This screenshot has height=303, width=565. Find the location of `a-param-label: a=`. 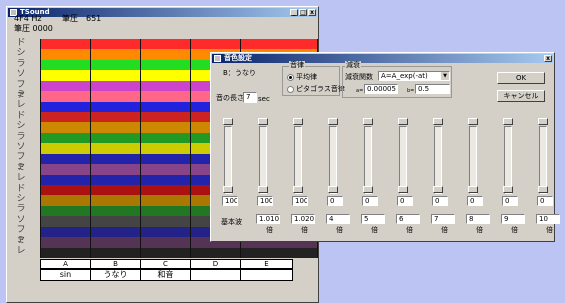

a-param-label: a= is located at coordinates (360, 91).